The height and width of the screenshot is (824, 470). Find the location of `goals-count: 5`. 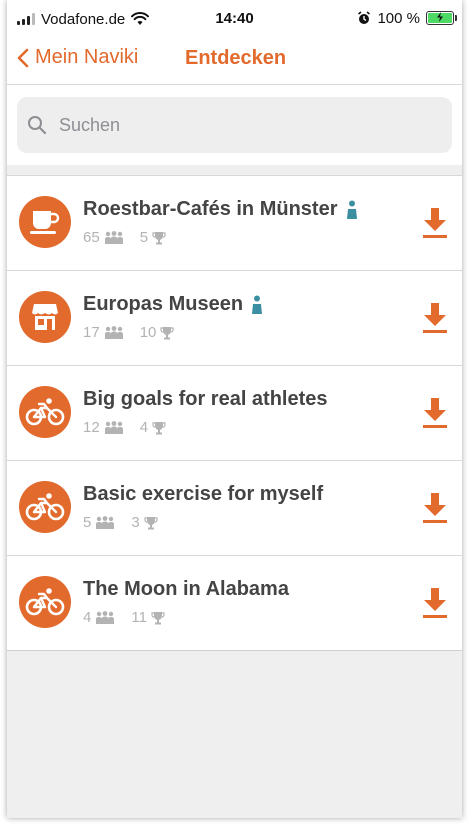

goals-count: 5 is located at coordinates (144, 237).